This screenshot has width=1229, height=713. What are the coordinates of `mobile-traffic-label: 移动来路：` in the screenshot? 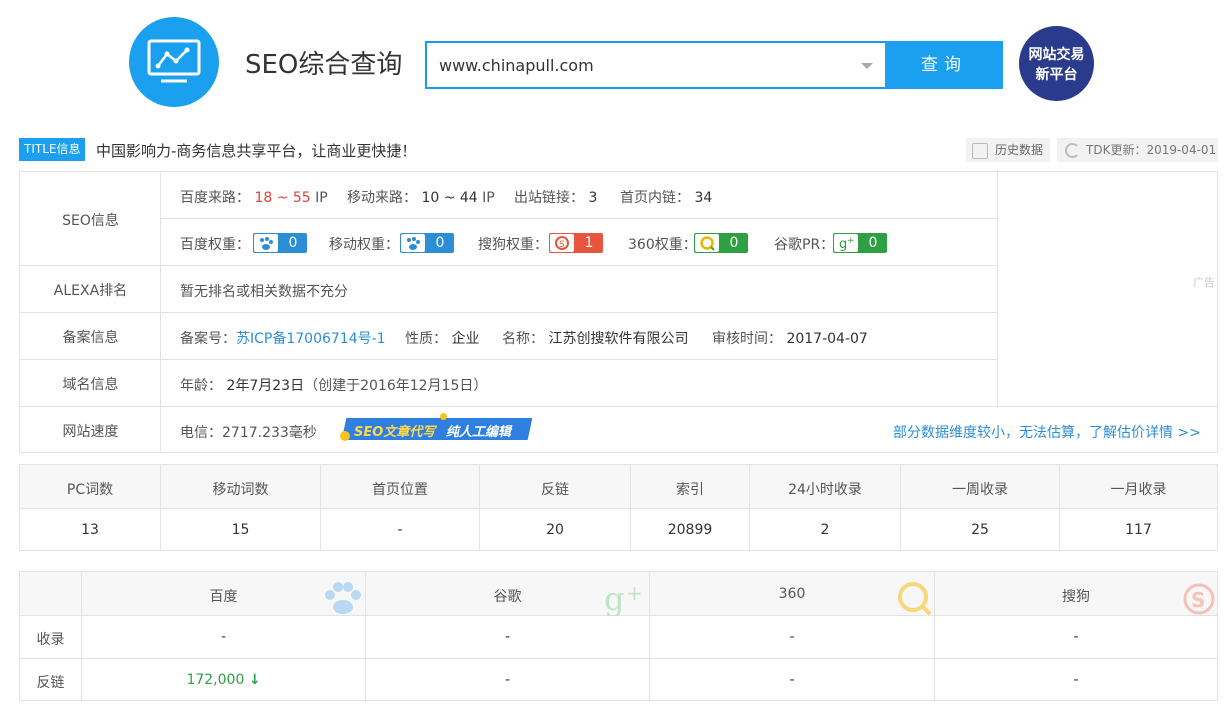 It's located at (382, 198).